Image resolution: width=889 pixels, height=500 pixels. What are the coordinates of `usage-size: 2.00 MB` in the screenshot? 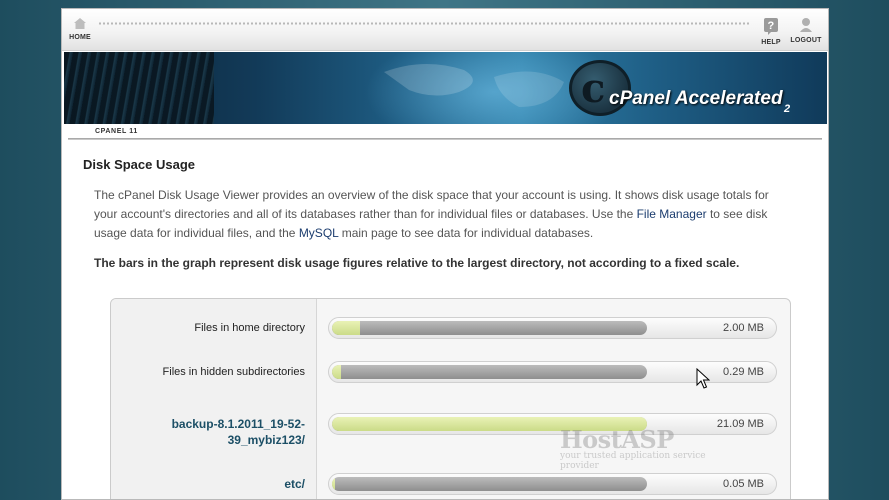 It's located at (743, 328).